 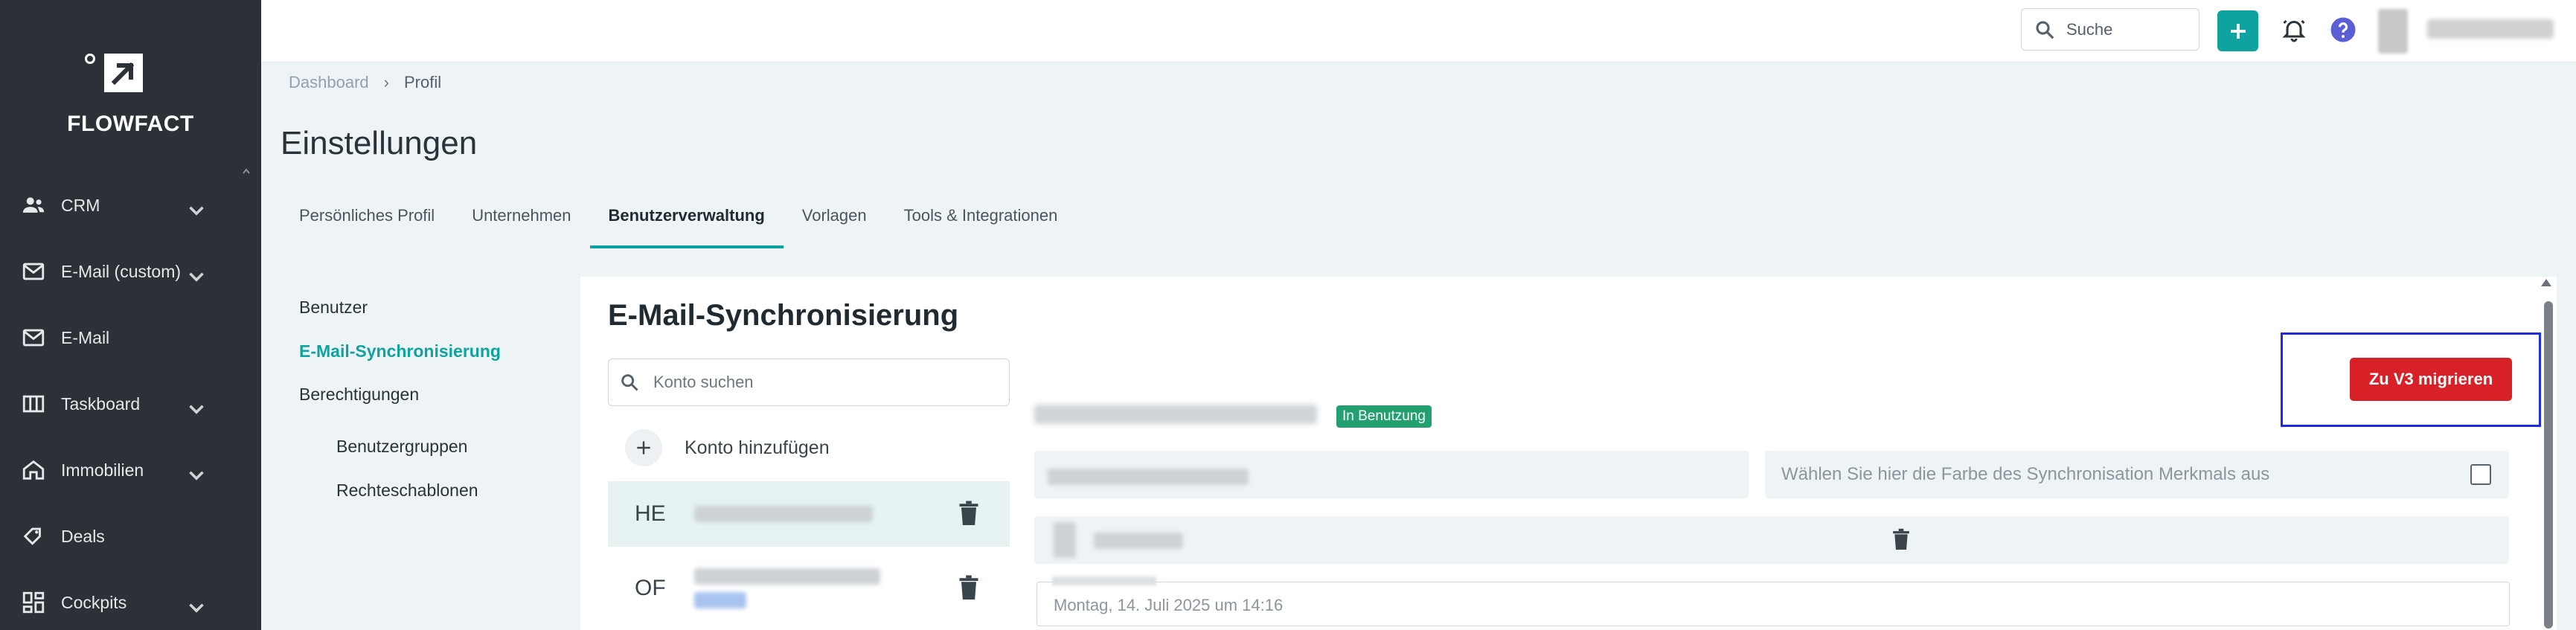 What do you see at coordinates (130, 124) in the screenshot?
I see `brand-name: FLOWFACT` at bounding box center [130, 124].